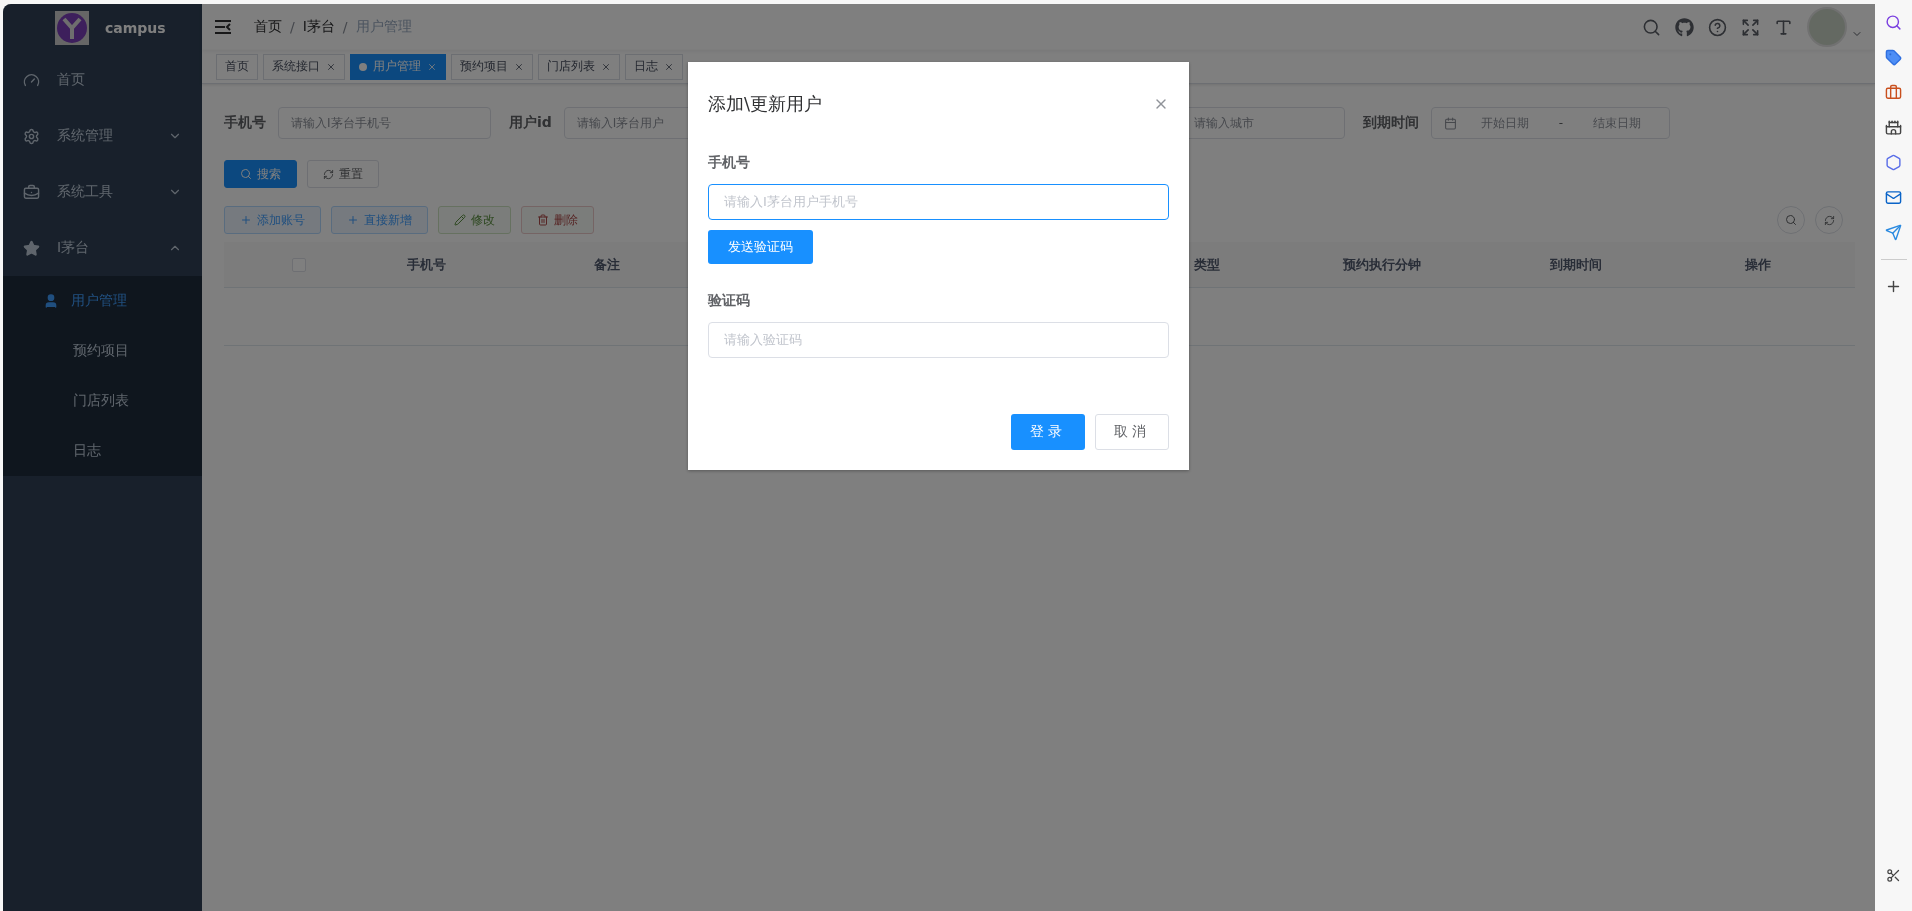 The image size is (1912, 911). I want to click on column-header: 类型, so click(1207, 264).